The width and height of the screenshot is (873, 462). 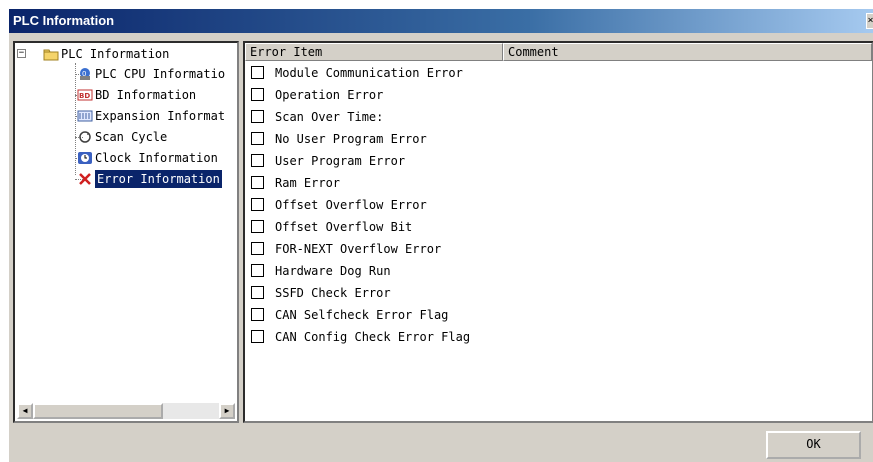 I want to click on error-x-icon, so click(x=85, y=179).